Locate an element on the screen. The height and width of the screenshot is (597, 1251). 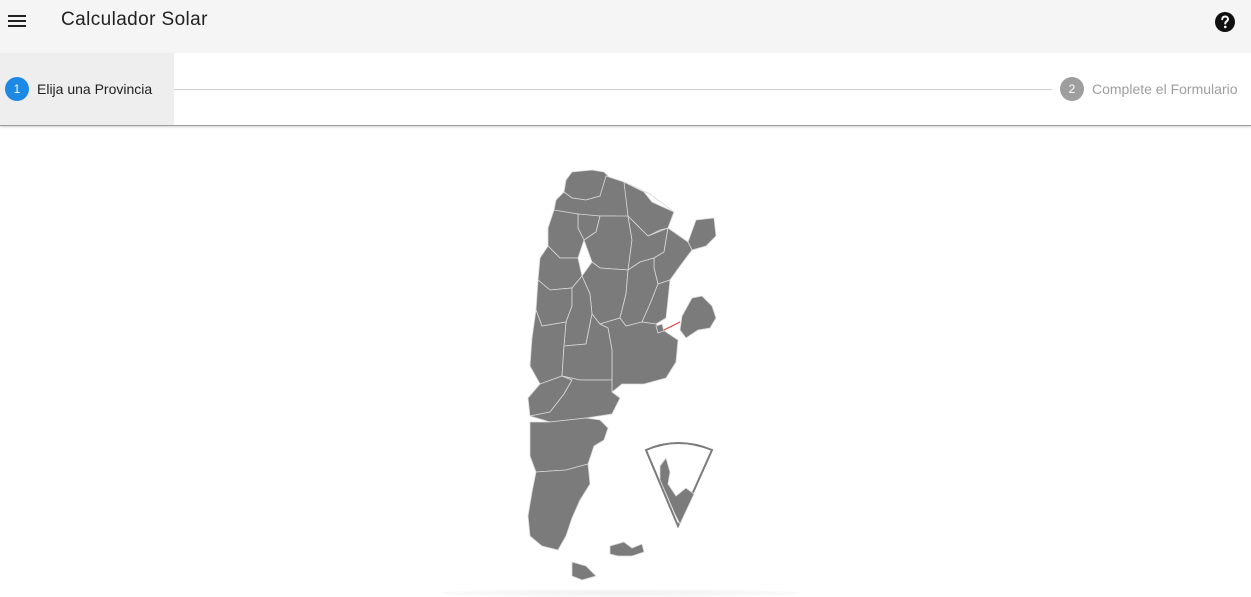
map-shadow is located at coordinates (620, 593).